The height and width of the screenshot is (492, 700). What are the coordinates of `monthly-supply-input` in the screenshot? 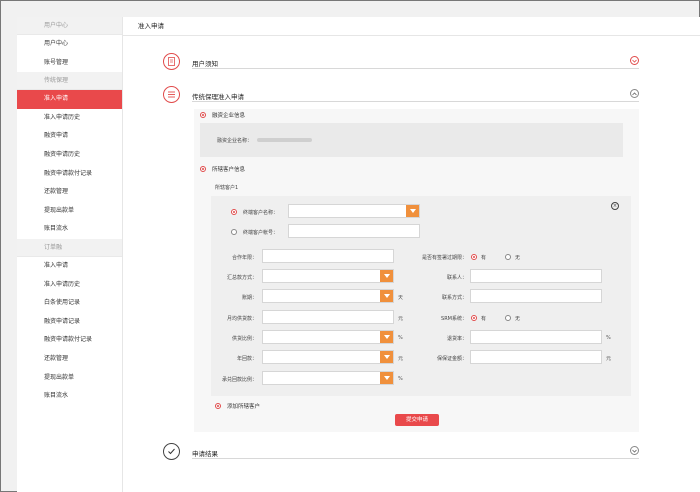 It's located at (328, 317).